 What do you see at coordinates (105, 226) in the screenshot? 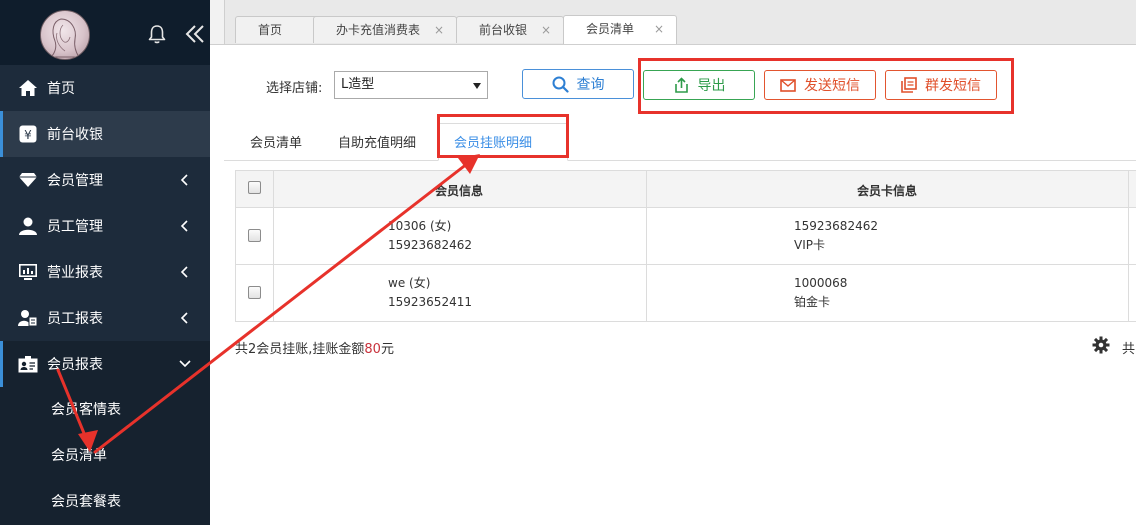
I see `sidebar-item-staff-management: 员工管理` at bounding box center [105, 226].